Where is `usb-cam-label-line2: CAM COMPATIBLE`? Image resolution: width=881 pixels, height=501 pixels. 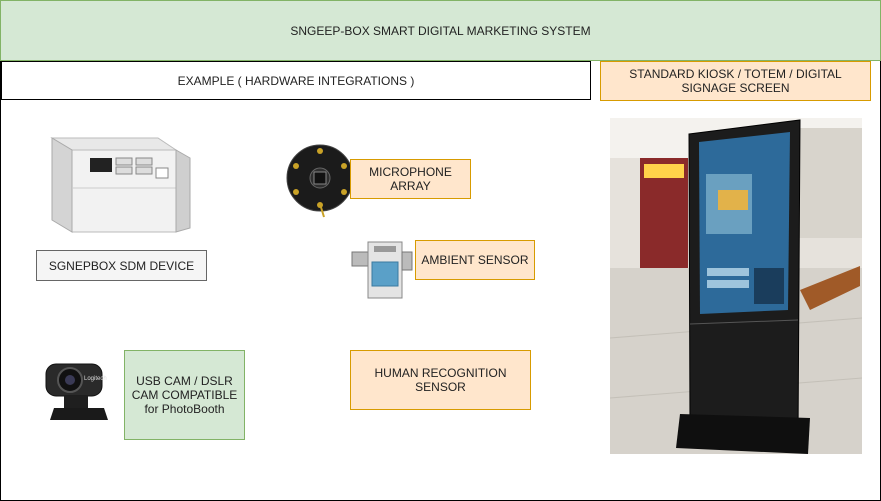
usb-cam-label-line2: CAM COMPATIBLE is located at coordinates (184, 395).